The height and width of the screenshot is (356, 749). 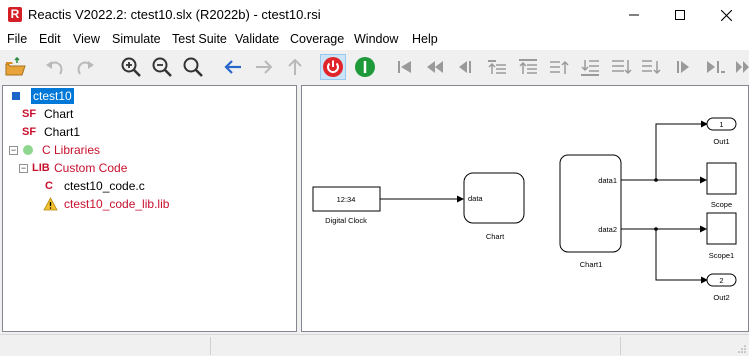 I want to click on step-down-icon, so click(x=622, y=67).